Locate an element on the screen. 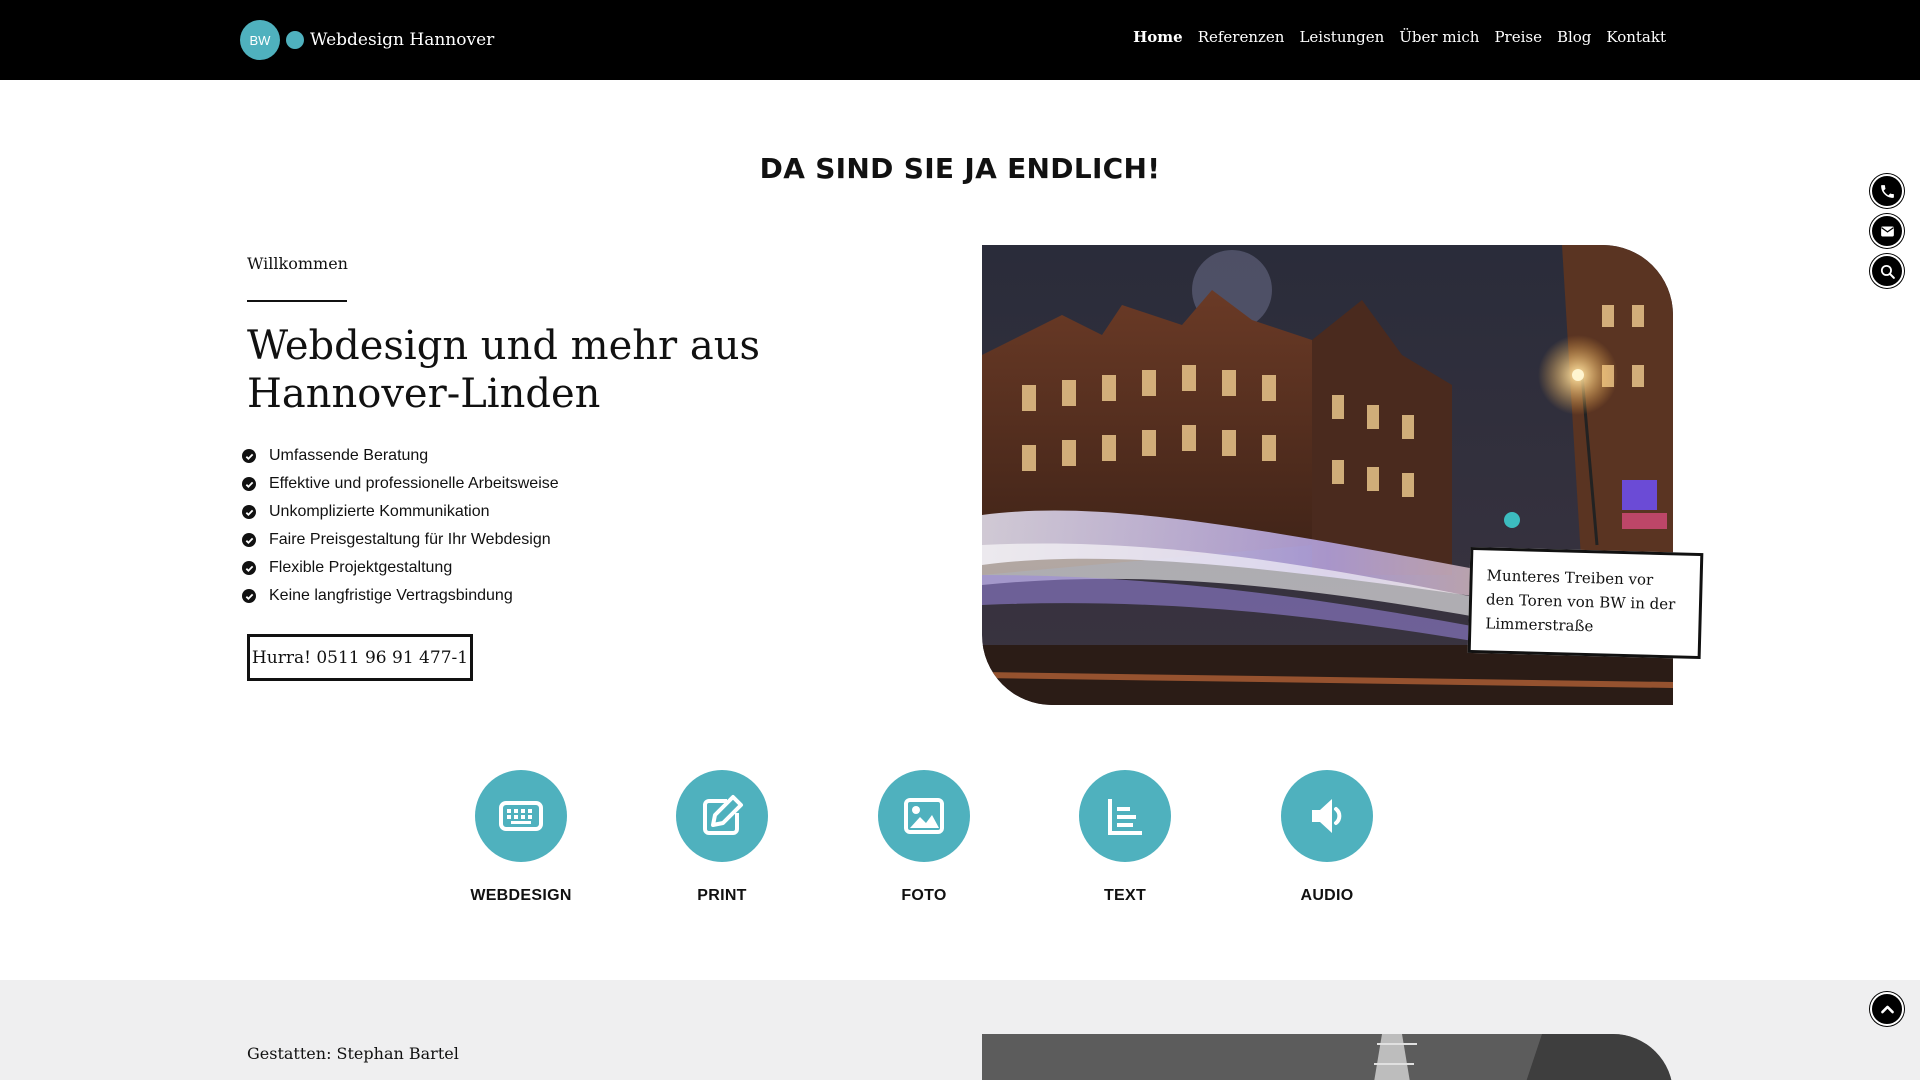 This screenshot has width=1920, height=1080. service-label: PRINT is located at coordinates (722, 895).